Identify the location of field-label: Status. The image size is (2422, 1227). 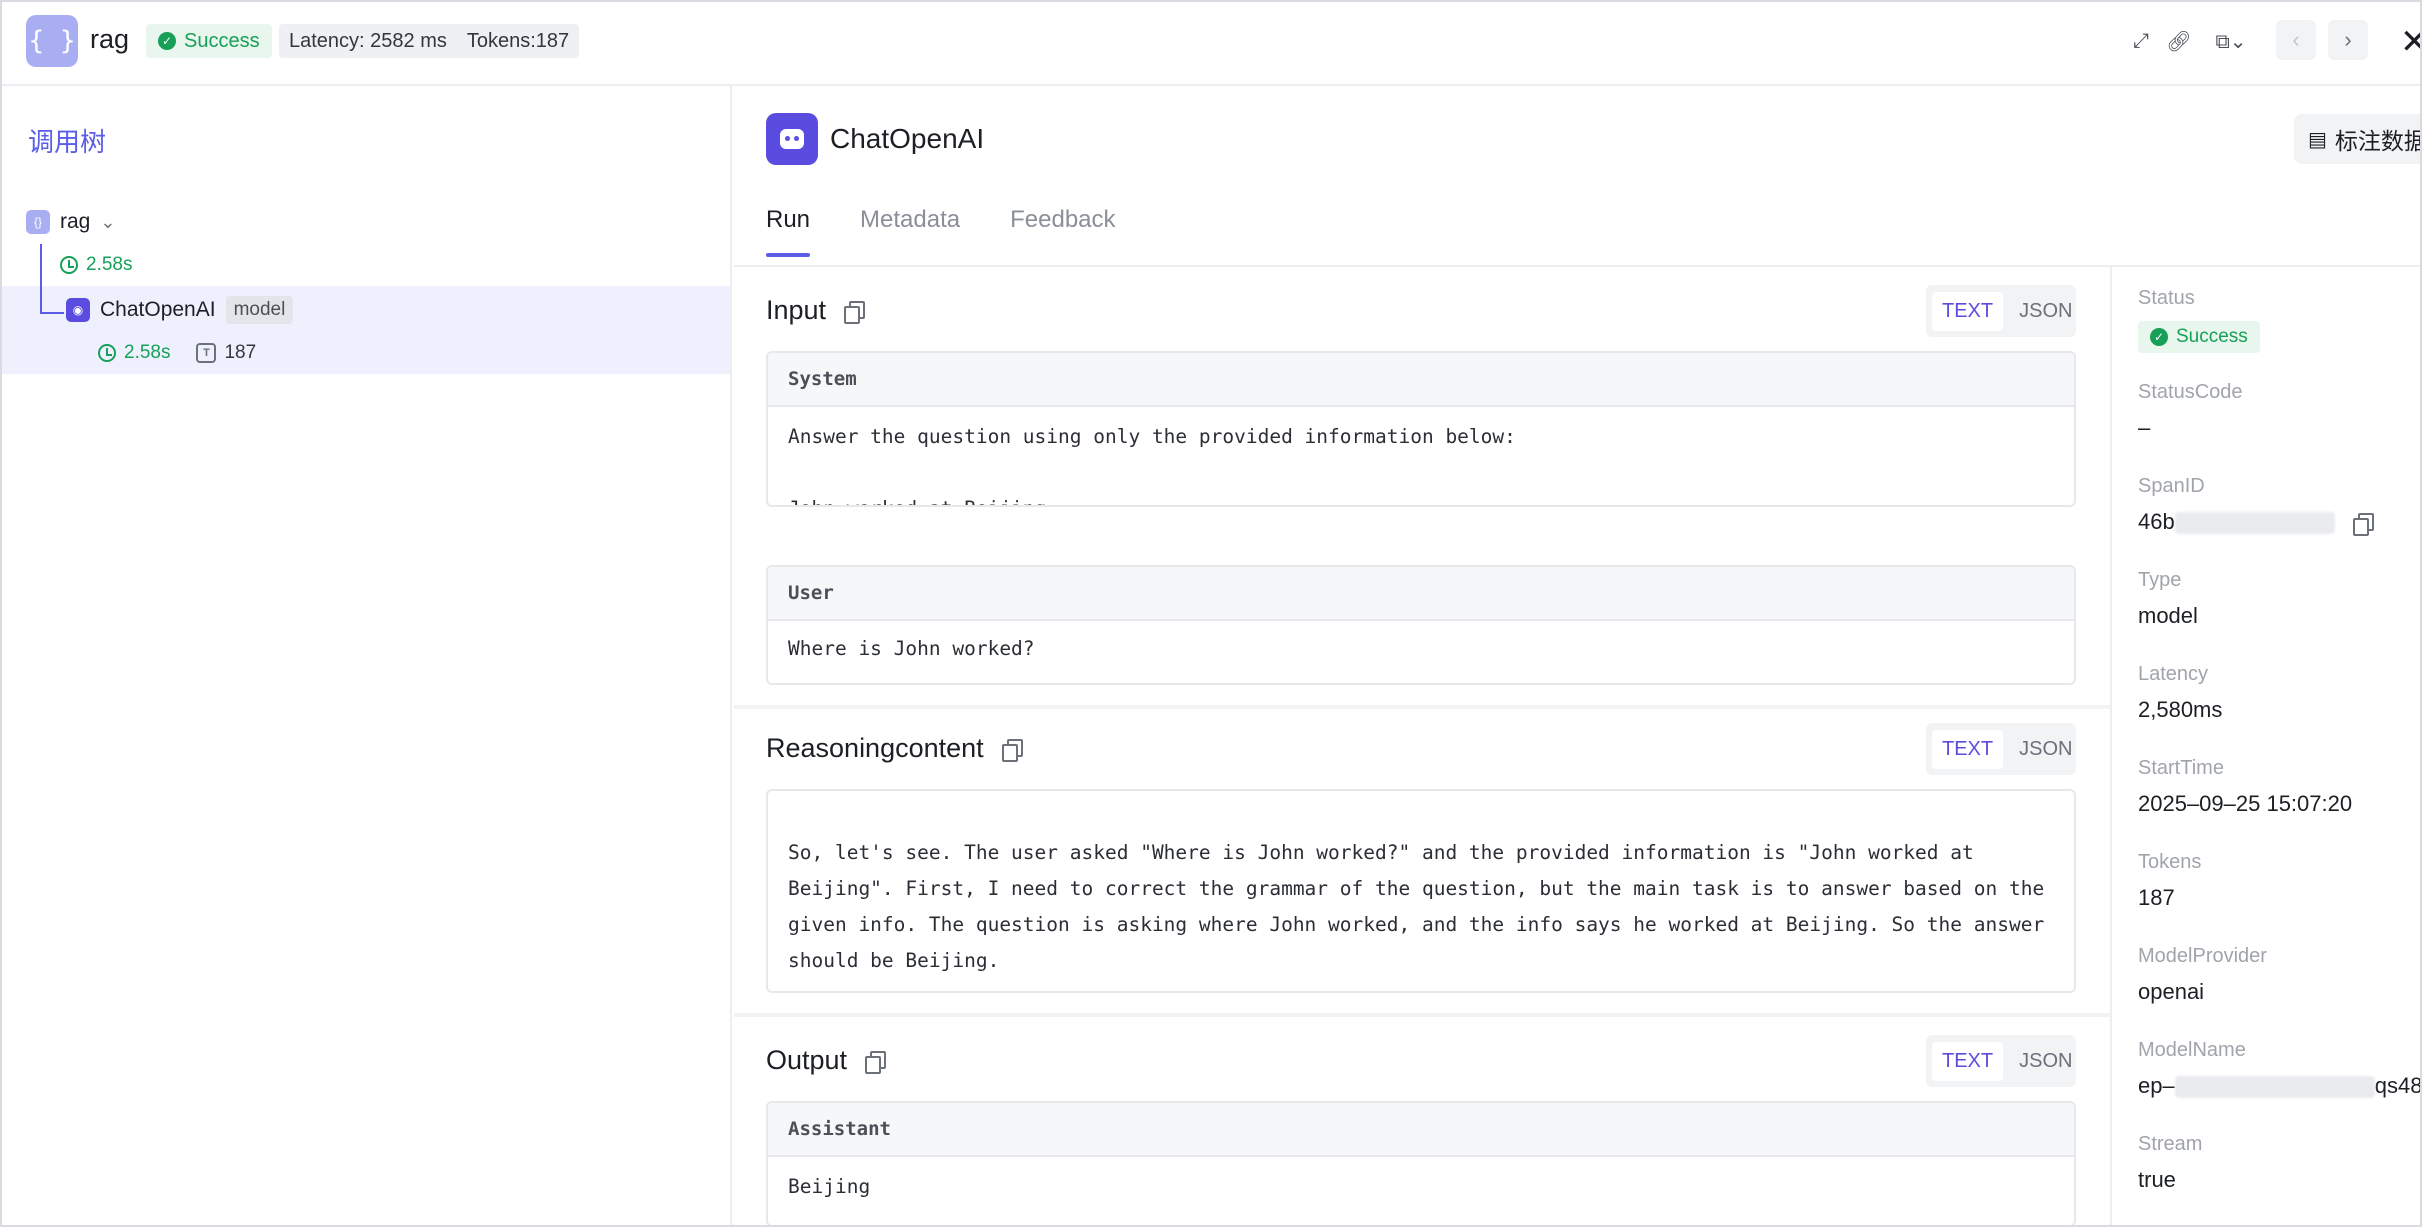
(2166, 298).